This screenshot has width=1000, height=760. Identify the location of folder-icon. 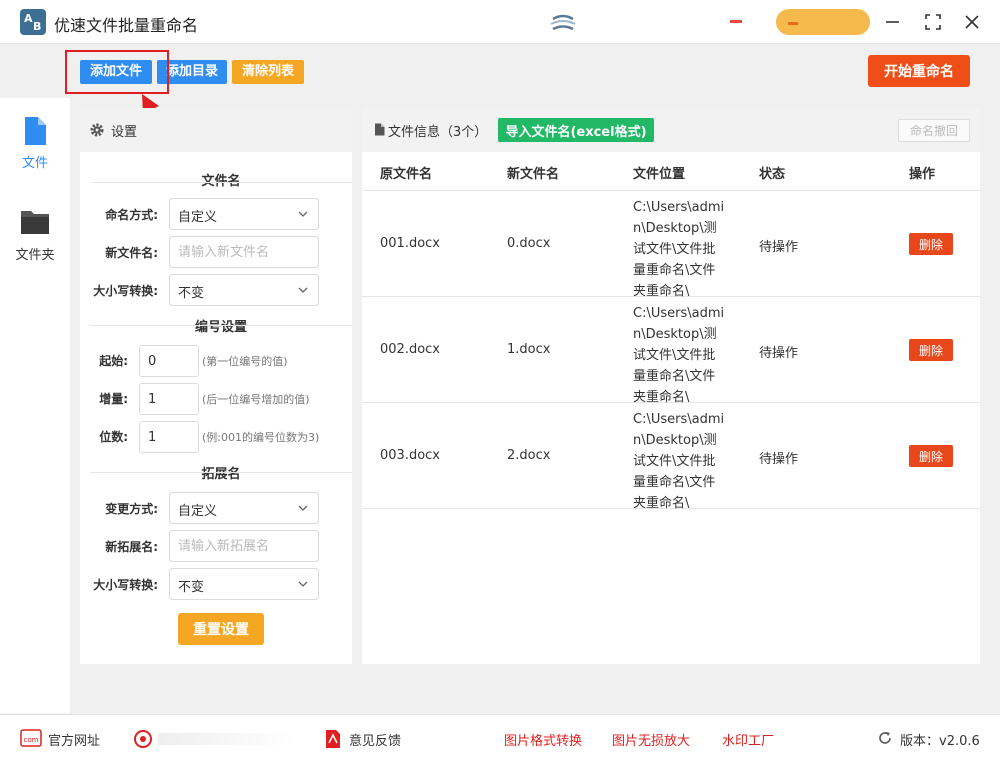
(35, 222).